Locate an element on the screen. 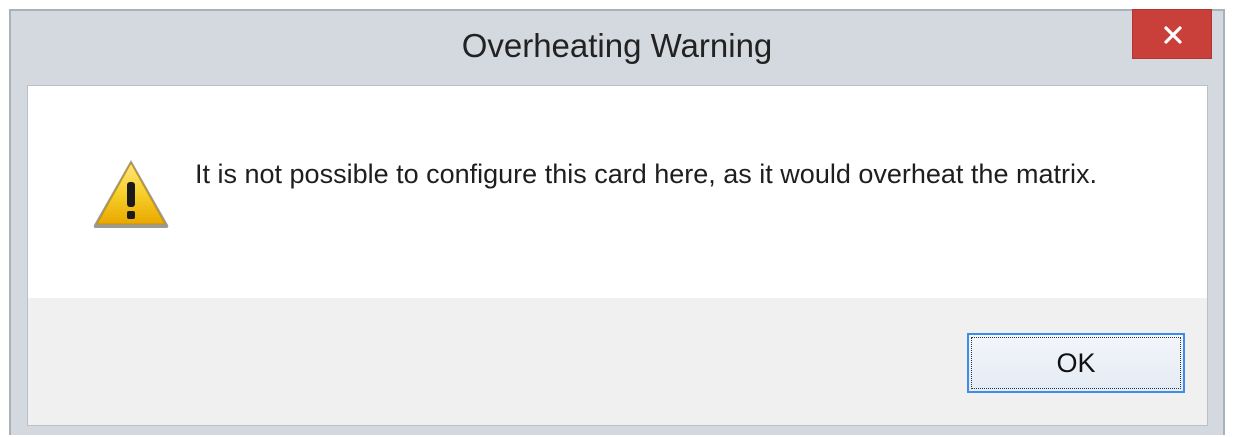 The width and height of the screenshot is (1234, 437). ok-button: OK is located at coordinates (1076, 363).